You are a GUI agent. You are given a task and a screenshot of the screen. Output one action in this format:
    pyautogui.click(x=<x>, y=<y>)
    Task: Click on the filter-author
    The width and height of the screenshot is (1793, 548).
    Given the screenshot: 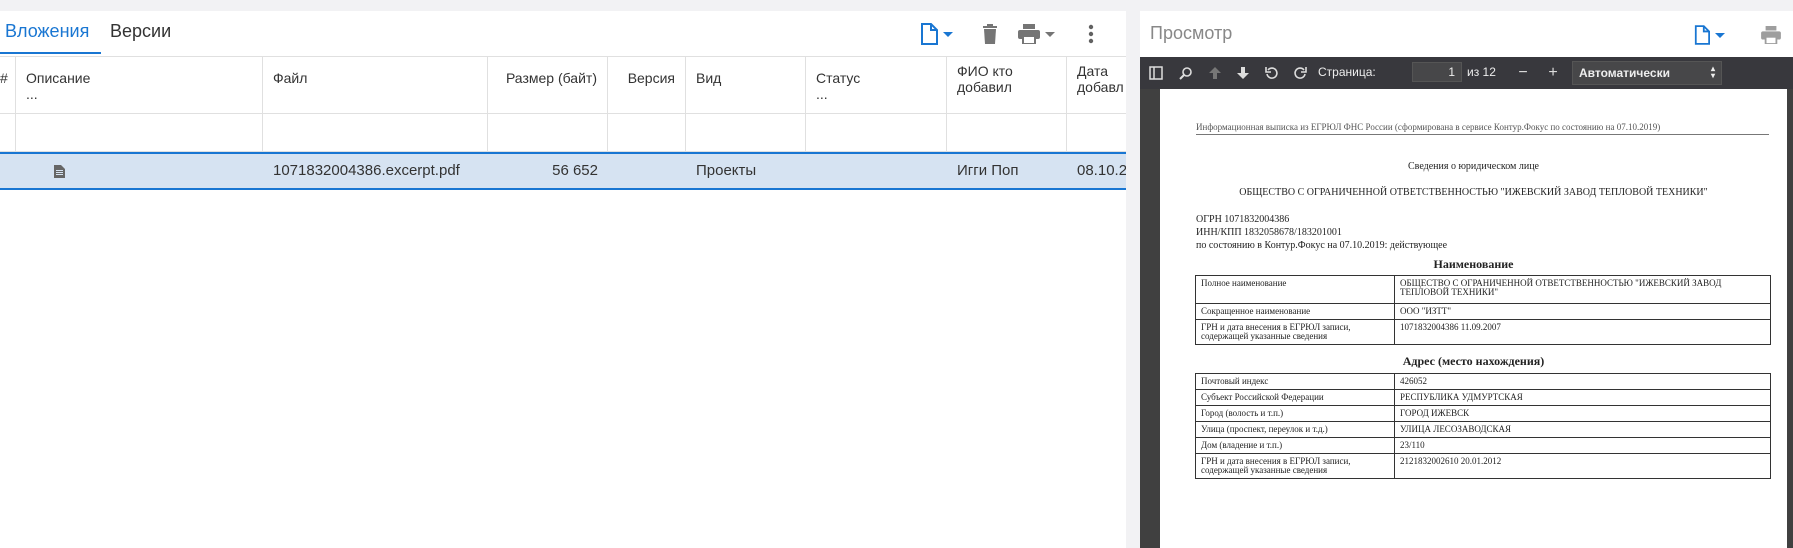 What is the action you would take?
    pyautogui.click(x=1007, y=132)
    